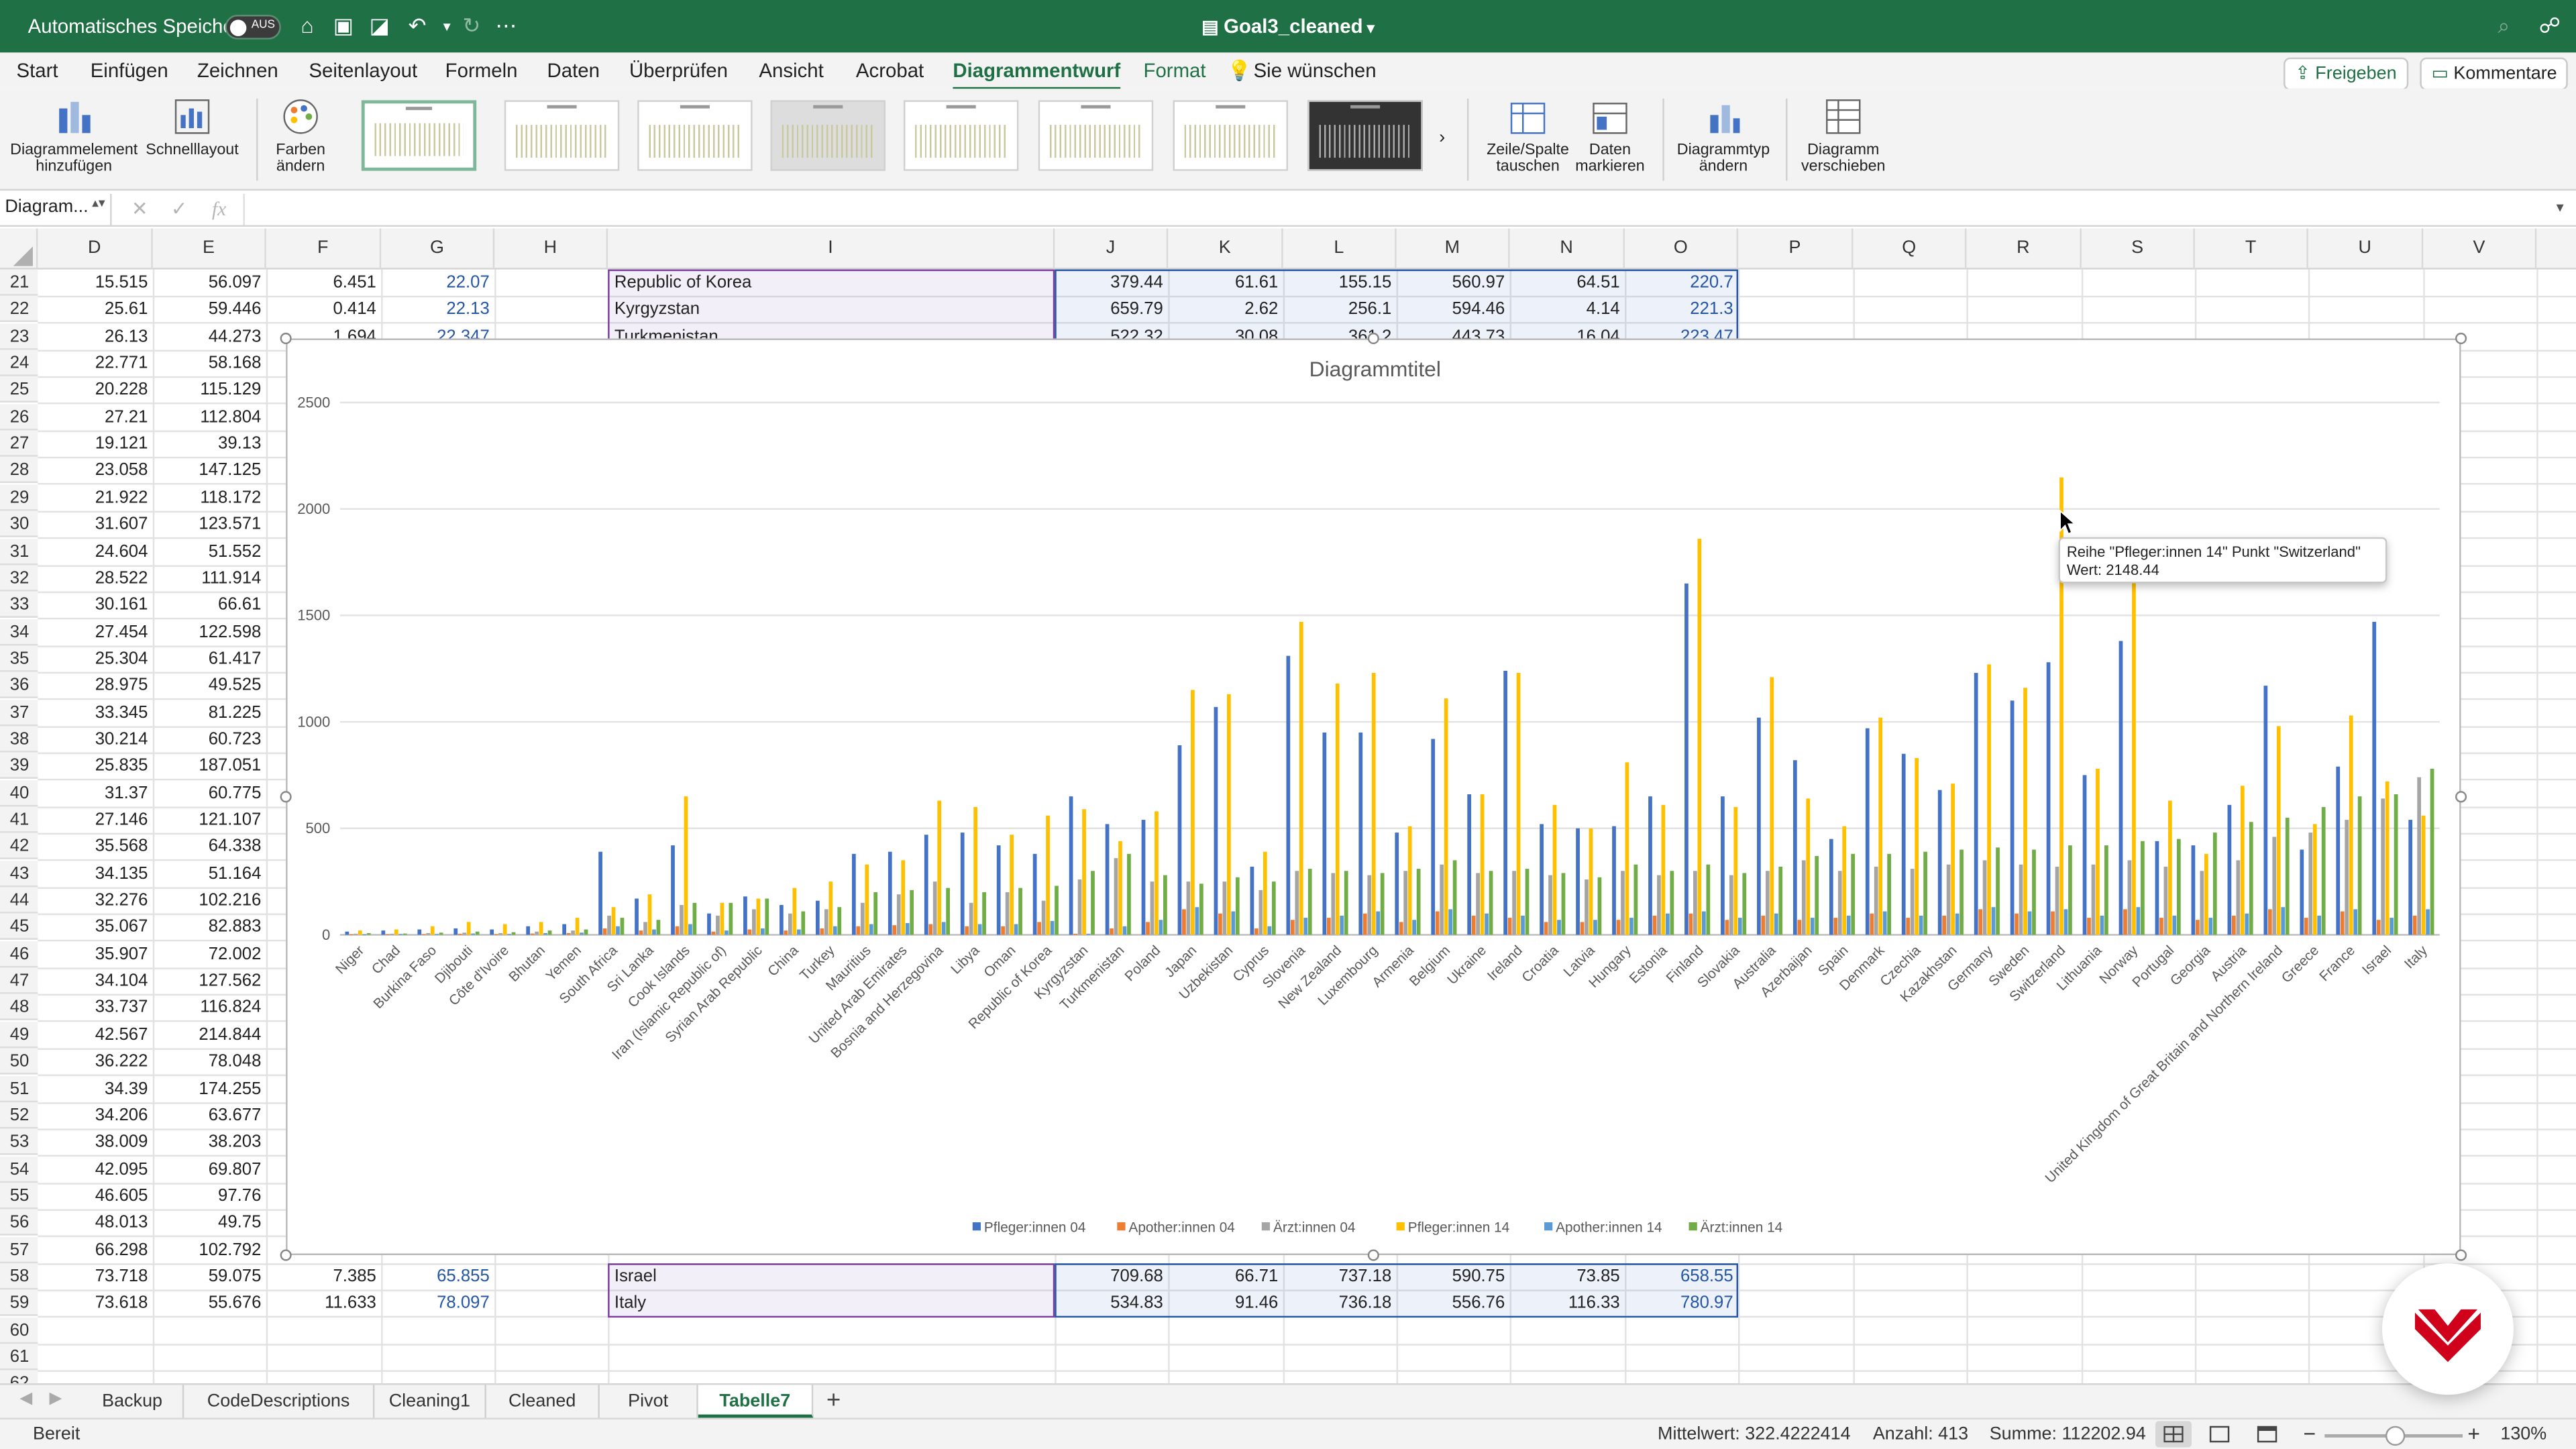 The width and height of the screenshot is (2576, 1449). I want to click on cell-j: 379.44, so click(1113, 283).